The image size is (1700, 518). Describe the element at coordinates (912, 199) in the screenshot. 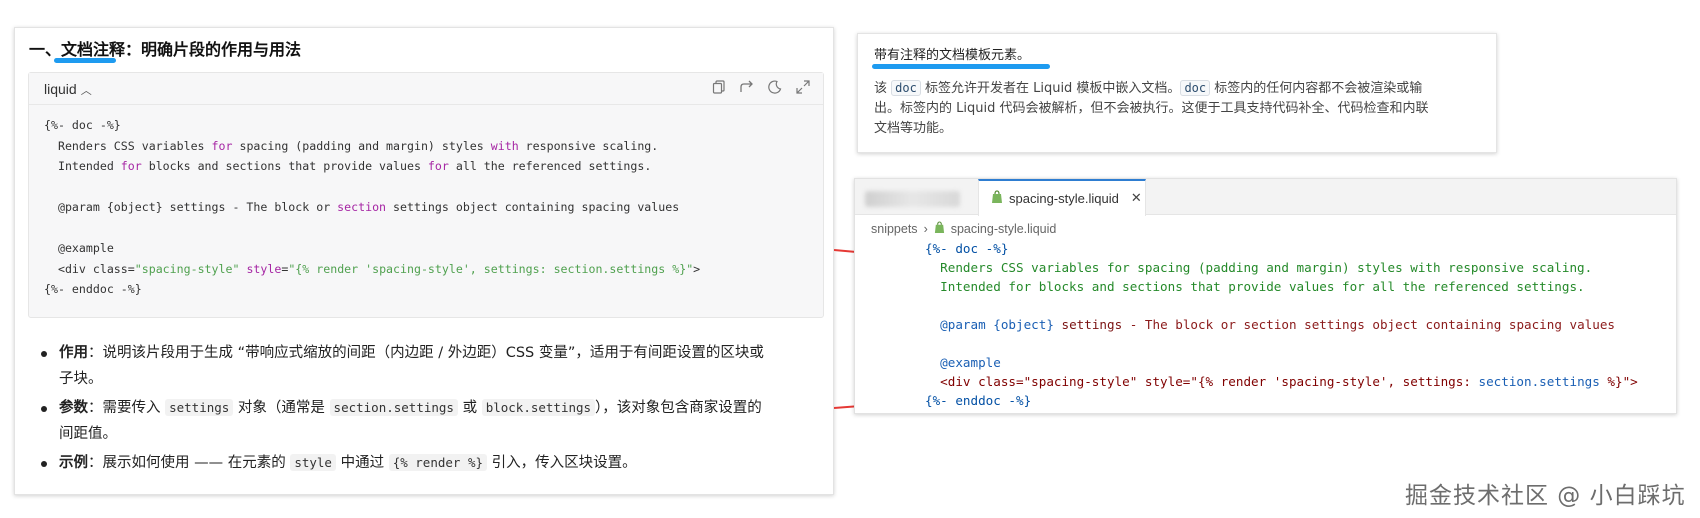

I see `blurred-tab` at that location.